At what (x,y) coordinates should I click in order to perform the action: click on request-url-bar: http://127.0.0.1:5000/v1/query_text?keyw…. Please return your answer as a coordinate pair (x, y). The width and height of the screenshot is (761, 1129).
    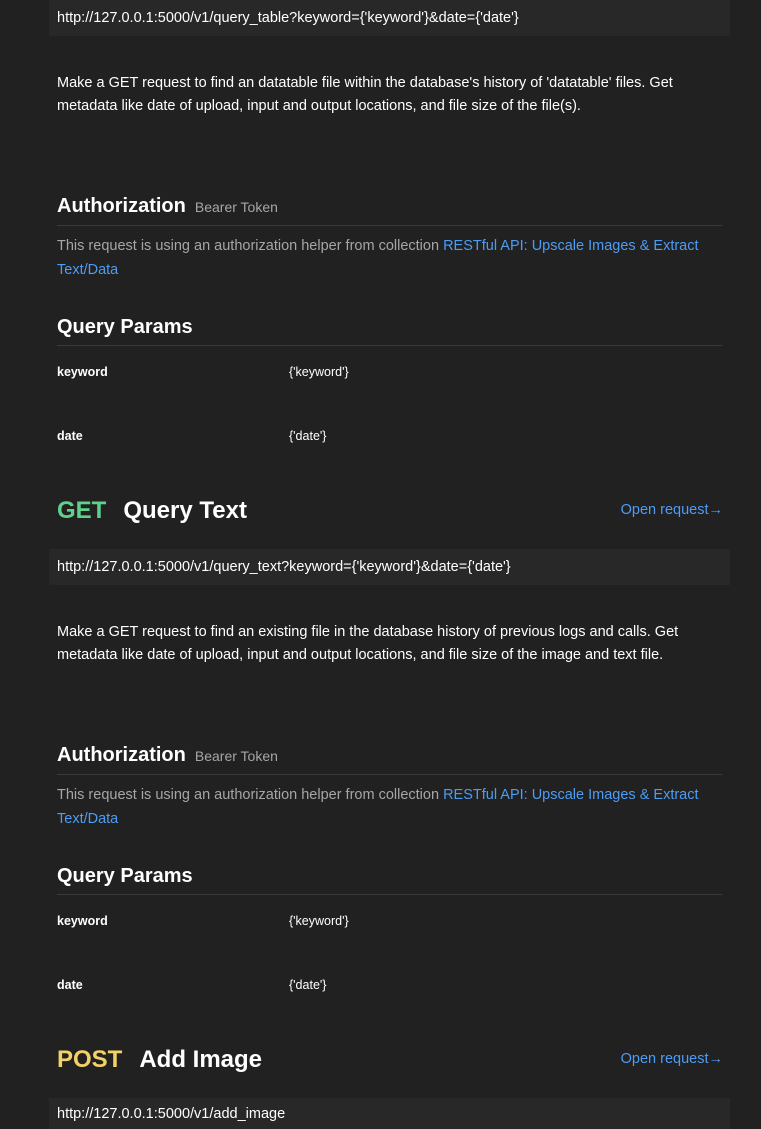
    Looking at the image, I should click on (389, 567).